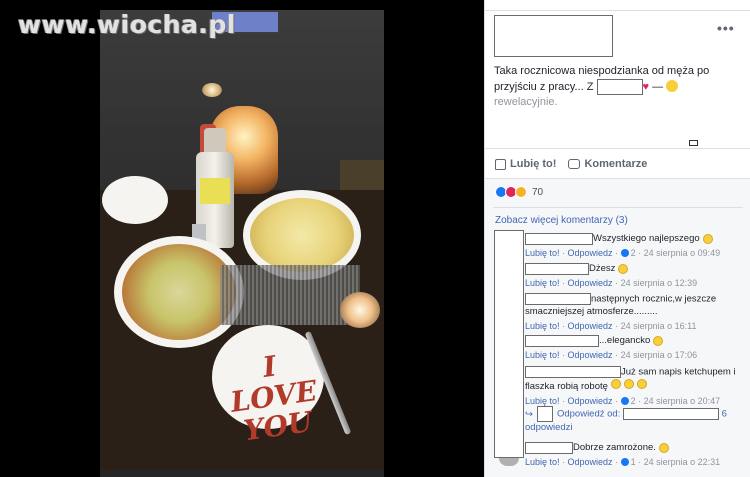 This screenshot has height=477, width=750. I want to click on like-label: Lubię to!, so click(533, 164).